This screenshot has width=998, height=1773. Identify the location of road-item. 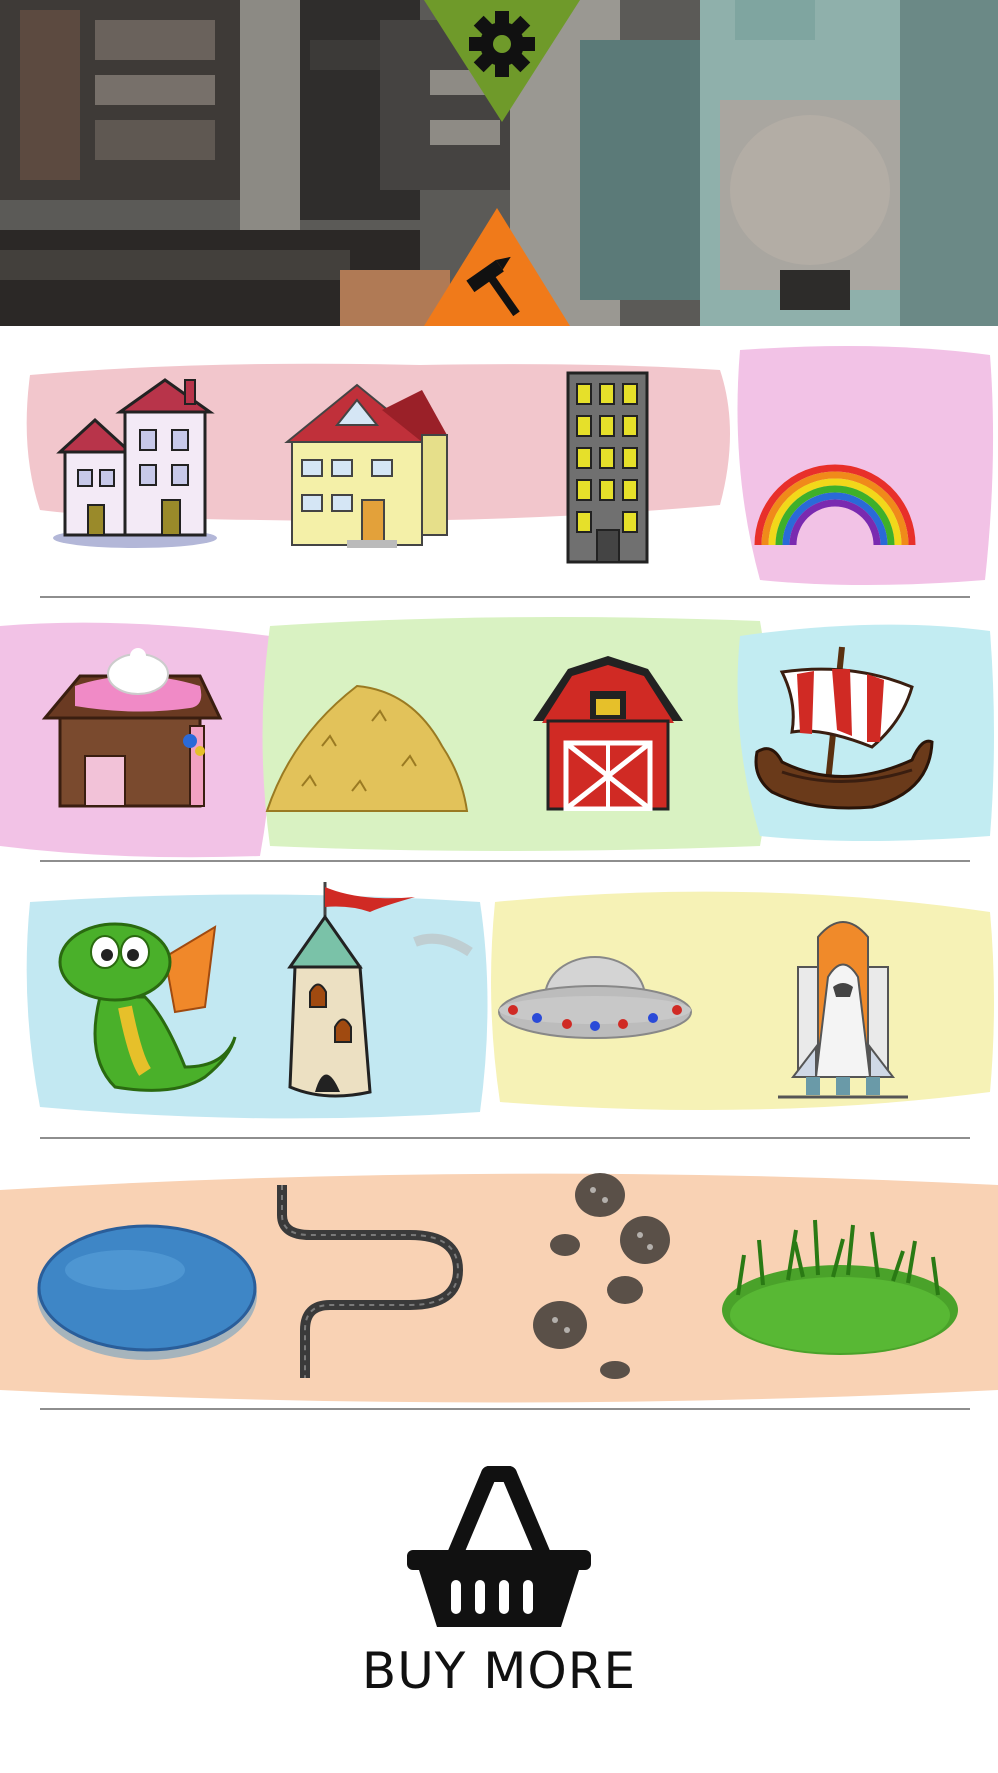
(370, 1280).